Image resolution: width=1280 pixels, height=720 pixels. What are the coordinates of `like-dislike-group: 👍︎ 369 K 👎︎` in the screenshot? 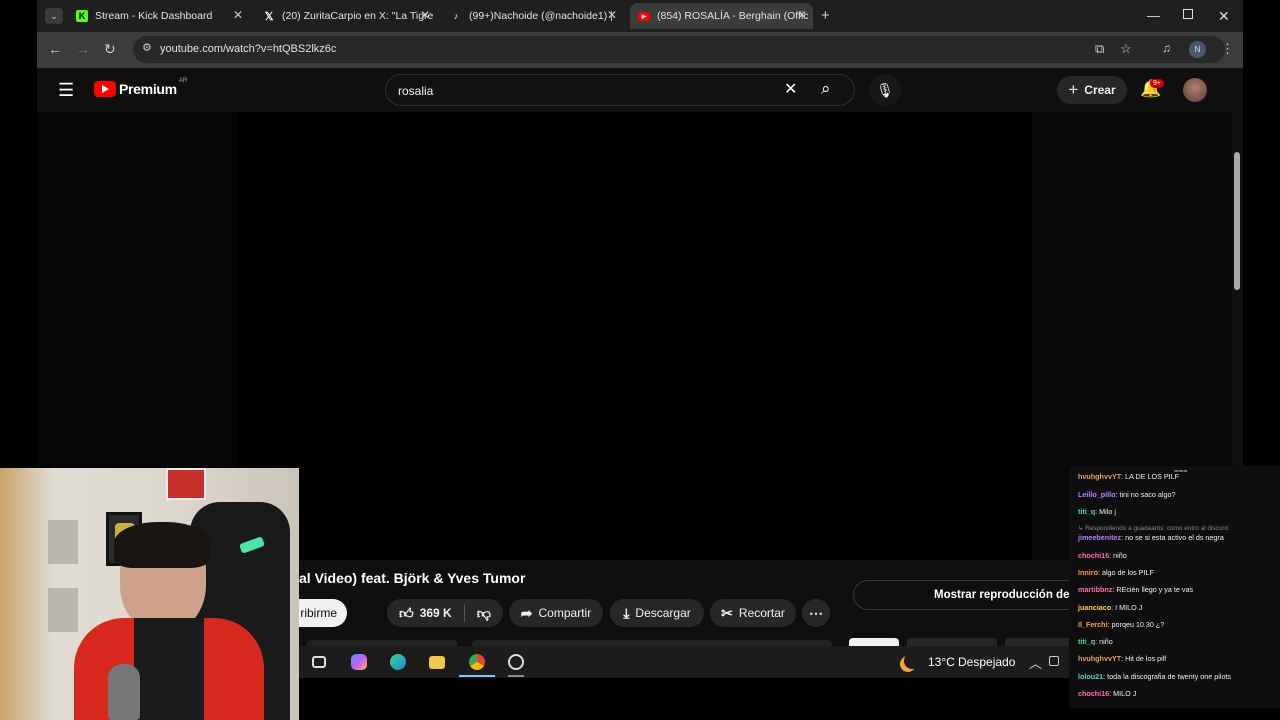 It's located at (445, 613).